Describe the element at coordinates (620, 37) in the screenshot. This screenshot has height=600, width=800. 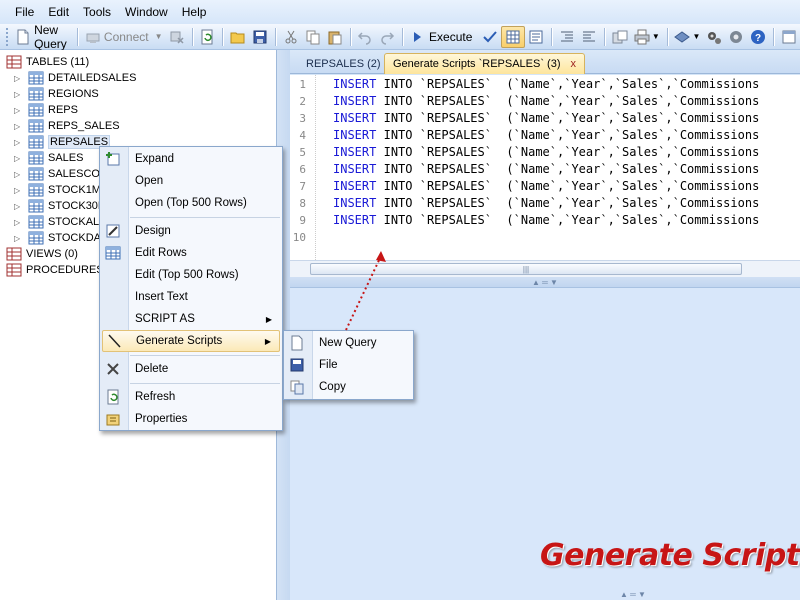
I see `export-button` at that location.